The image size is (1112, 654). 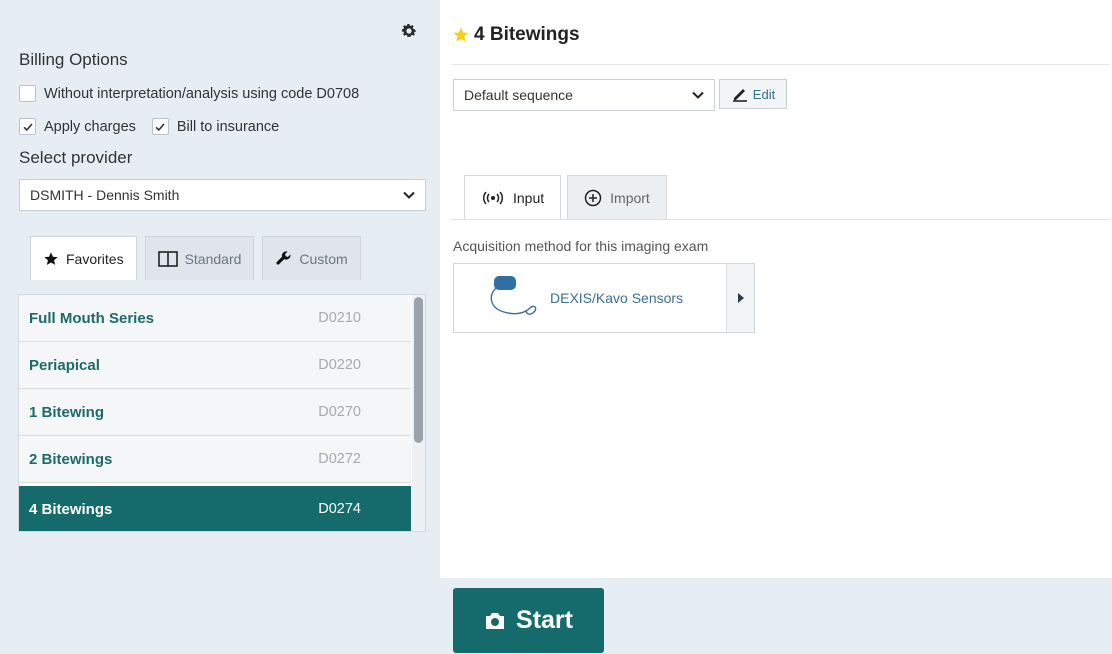 I want to click on tab-custom-label: Custom, so click(x=323, y=258).